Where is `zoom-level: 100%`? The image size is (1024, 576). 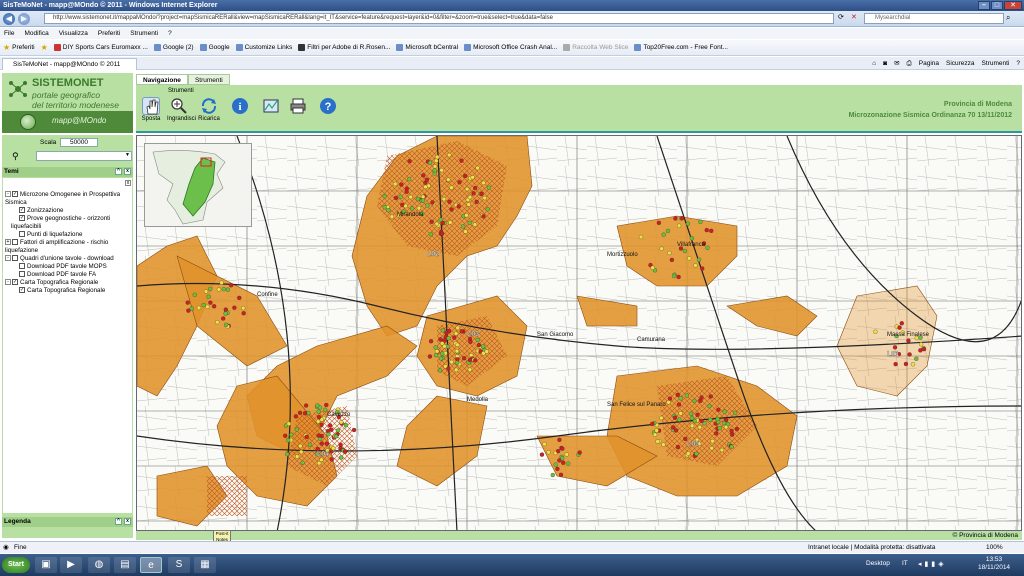 zoom-level: 100% is located at coordinates (994, 547).